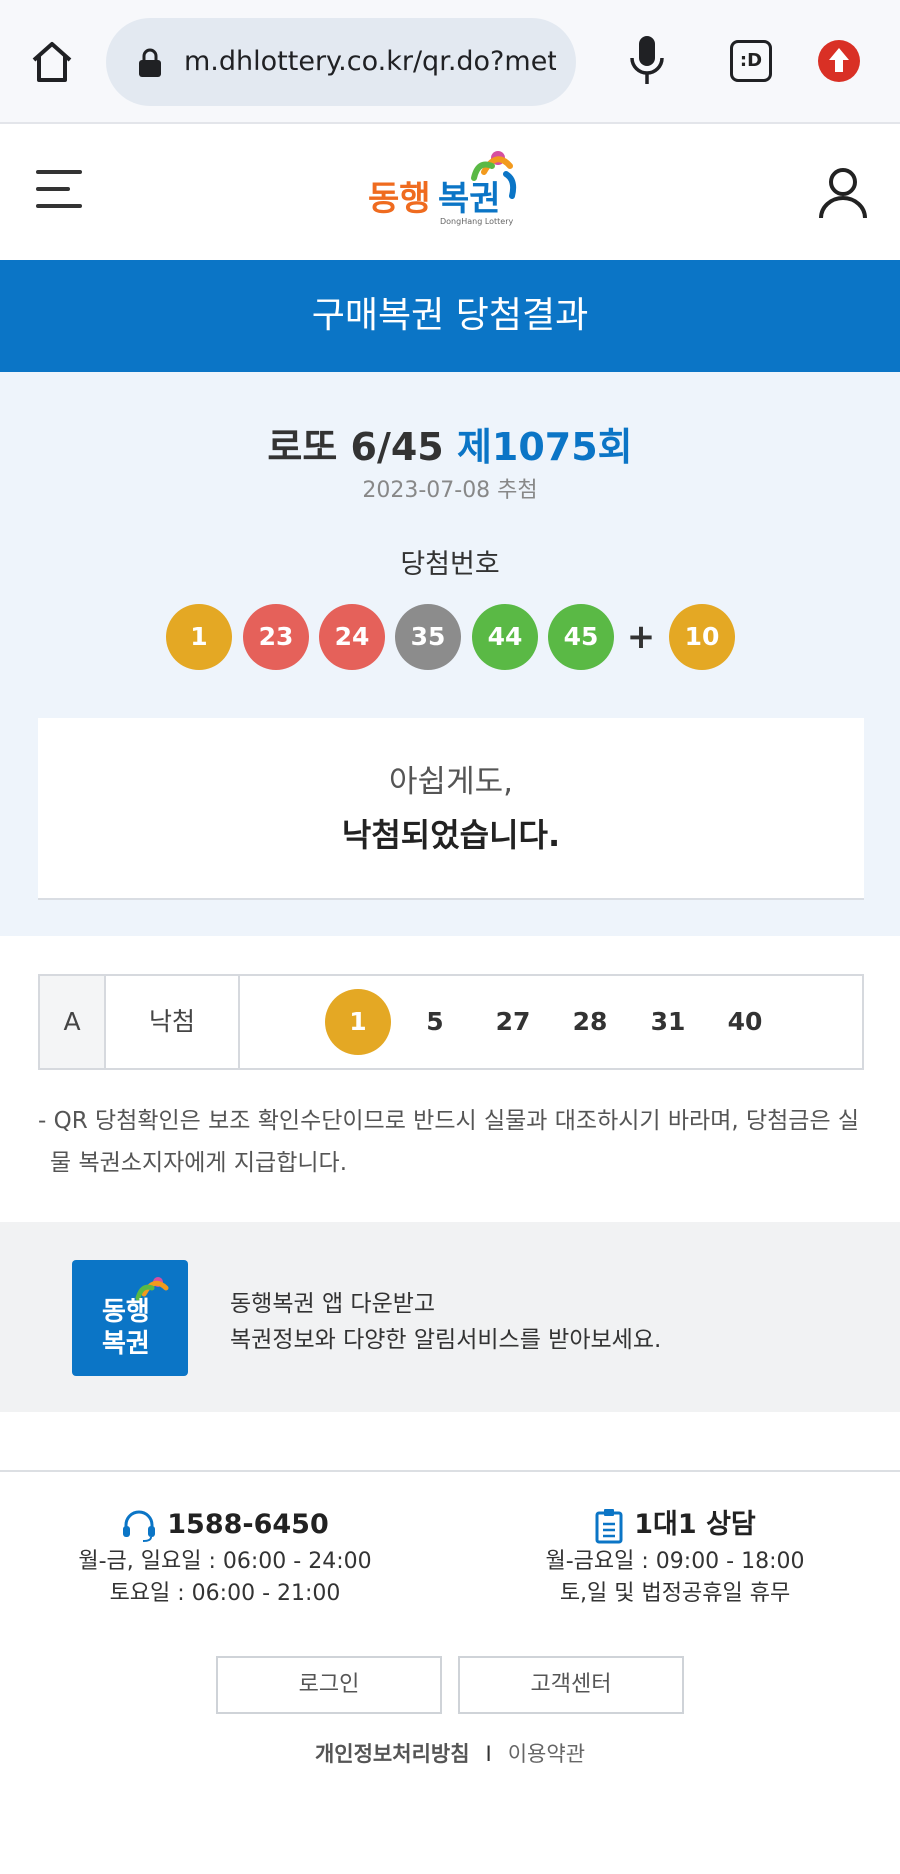 This screenshot has width=900, height=1874. What do you see at coordinates (839, 61) in the screenshot?
I see `update-icon` at bounding box center [839, 61].